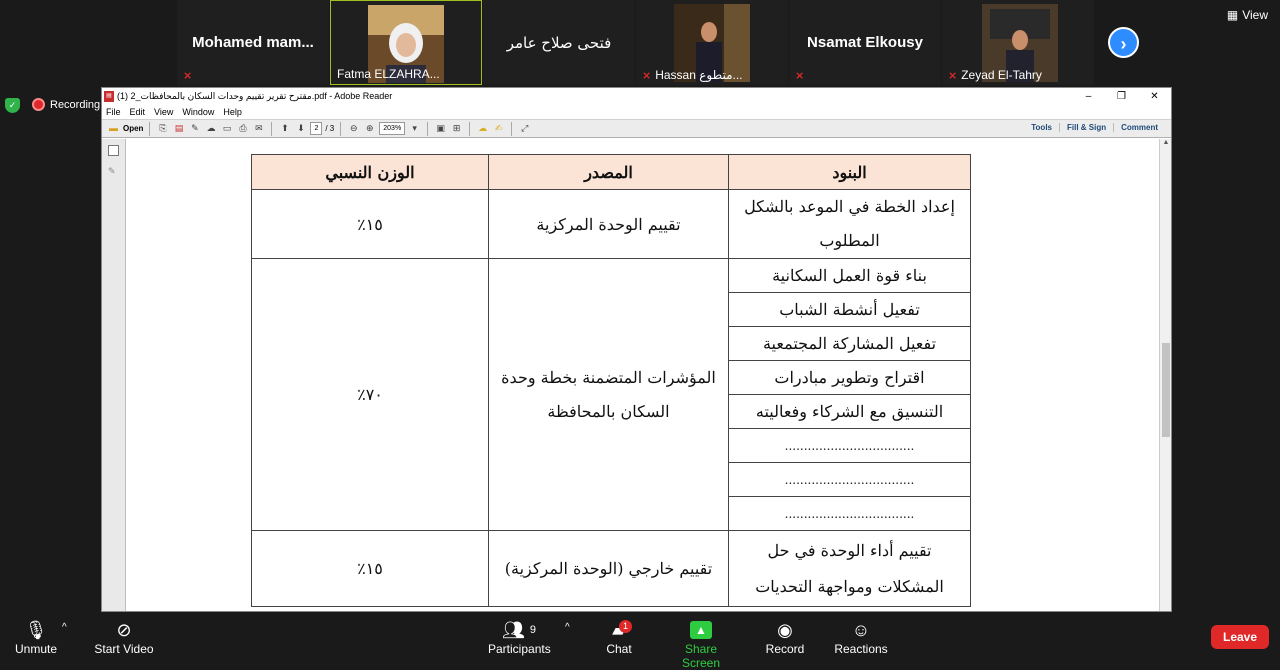 This screenshot has height=670, width=1280. I want to click on record-label: Record, so click(785, 649).